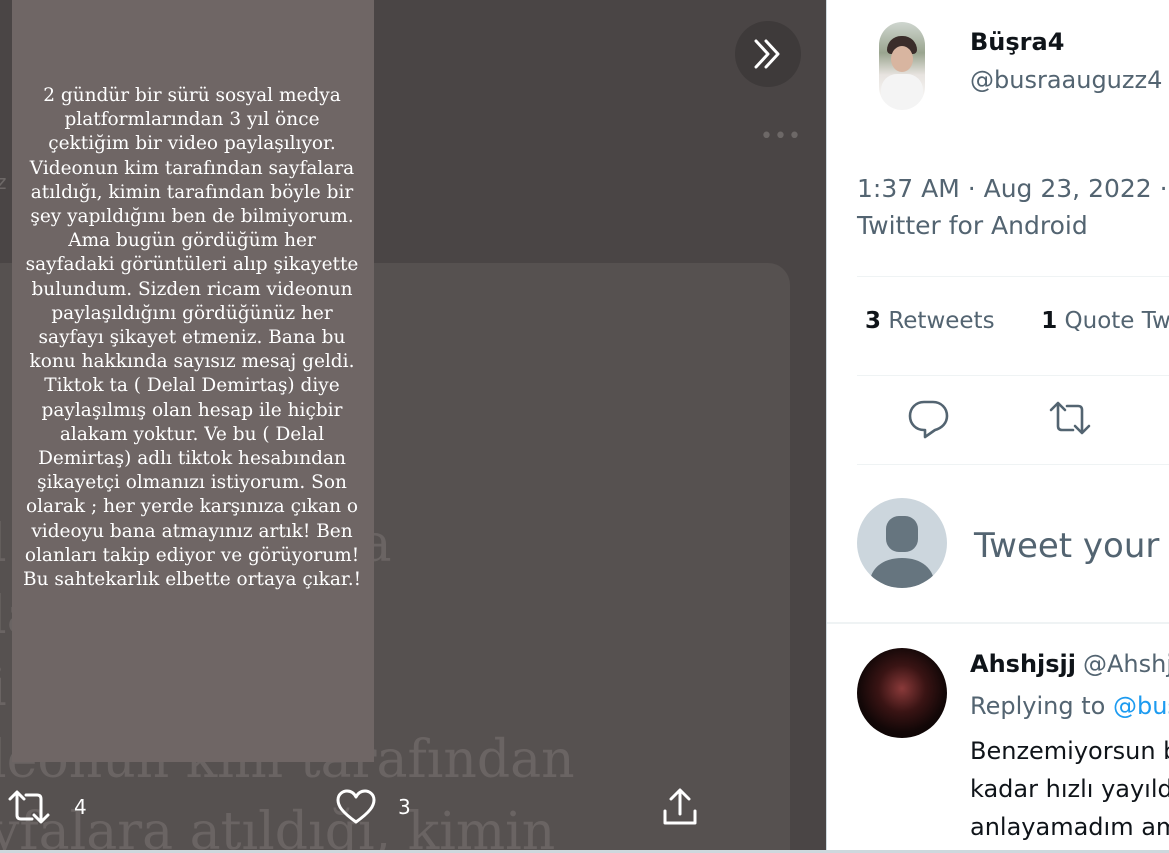 The height and width of the screenshot is (853, 1169). I want to click on next-image-button, so click(768, 54).